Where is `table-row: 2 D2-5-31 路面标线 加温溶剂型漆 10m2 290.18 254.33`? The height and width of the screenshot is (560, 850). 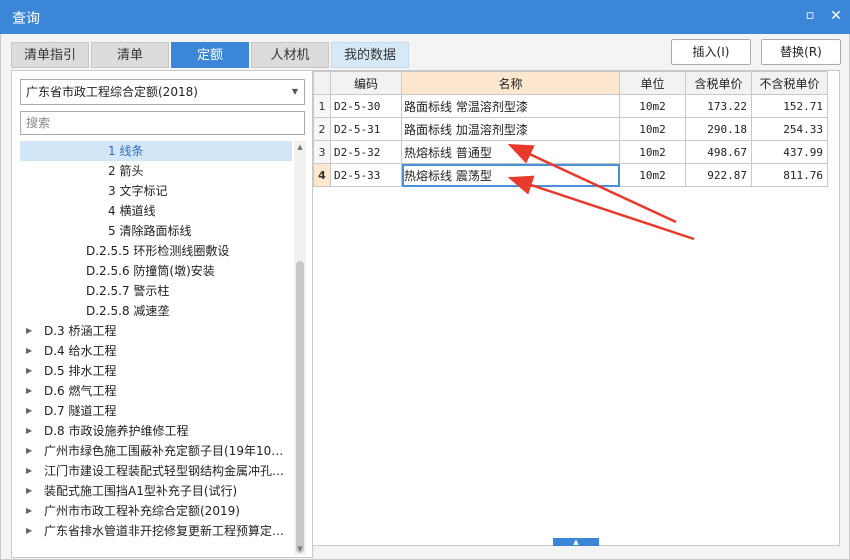
table-row: 2 D2-5-31 路面标线 加温溶剂型漆 10m2 290.18 254.33 is located at coordinates (570, 129).